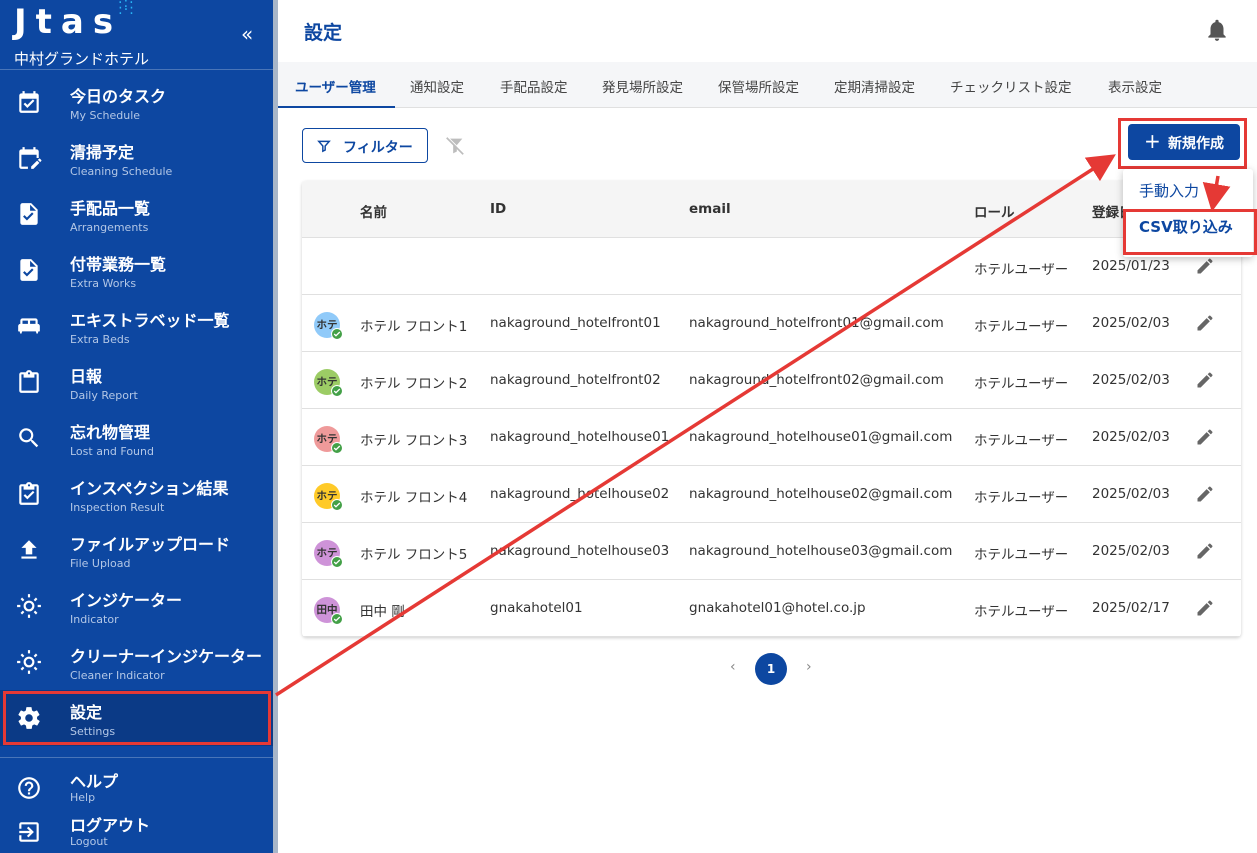  What do you see at coordinates (29, 662) in the screenshot?
I see `sun-icon` at bounding box center [29, 662].